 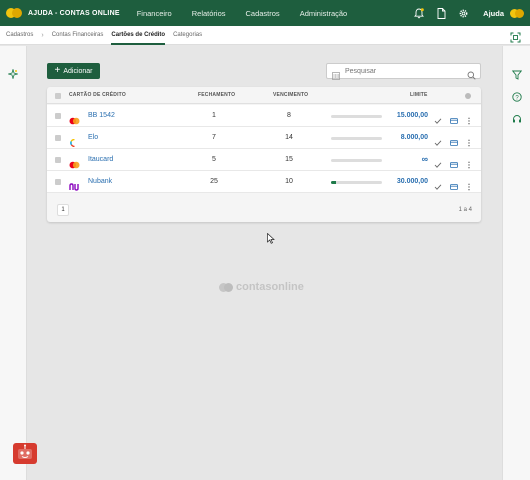 I want to click on filter-icon, so click(x=517, y=73).